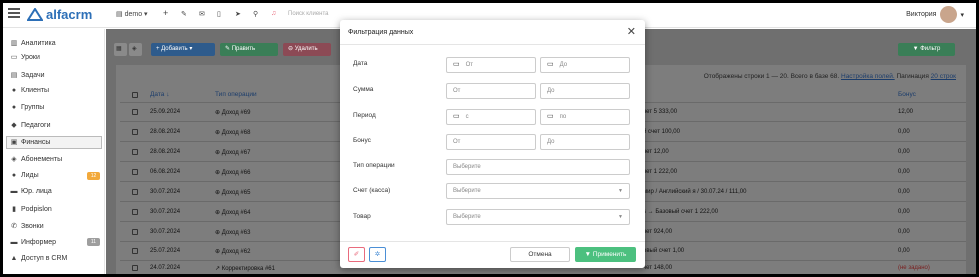 Image resolution: width=979 pixels, height=277 pixels. I want to click on modal-title: Фильтрация данных, so click(381, 32).